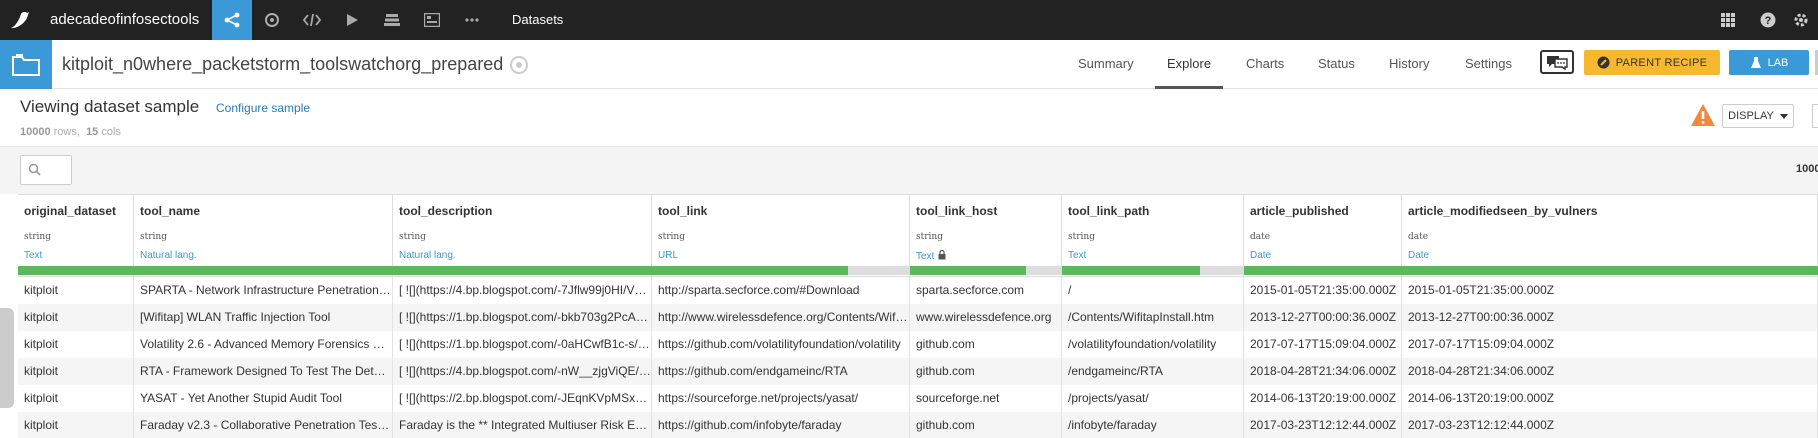  What do you see at coordinates (392, 20) in the screenshot?
I see `stack-icon` at bounding box center [392, 20].